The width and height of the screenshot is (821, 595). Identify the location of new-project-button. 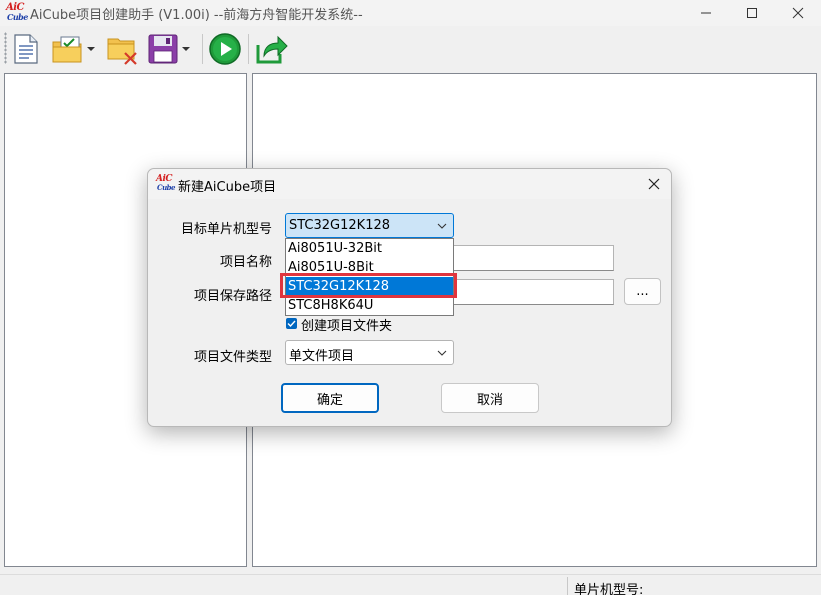
(26, 49).